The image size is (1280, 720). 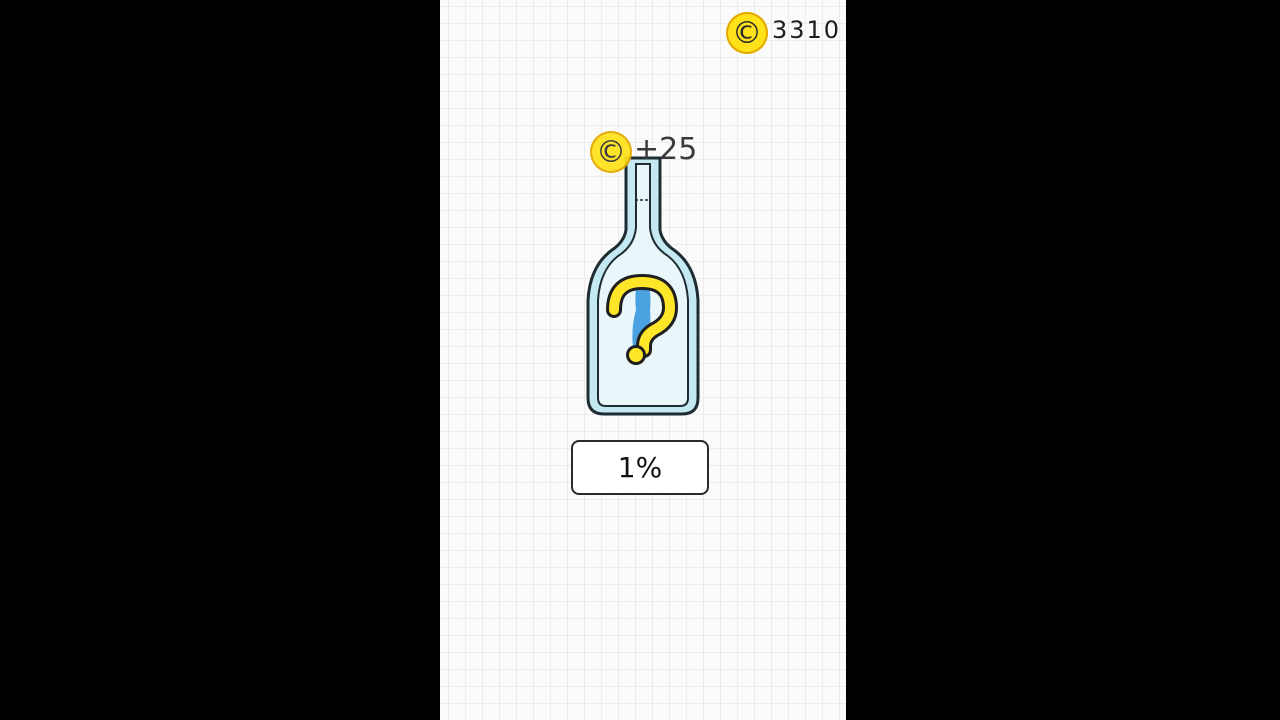 I want to click on coin-icon, so click(x=747, y=33).